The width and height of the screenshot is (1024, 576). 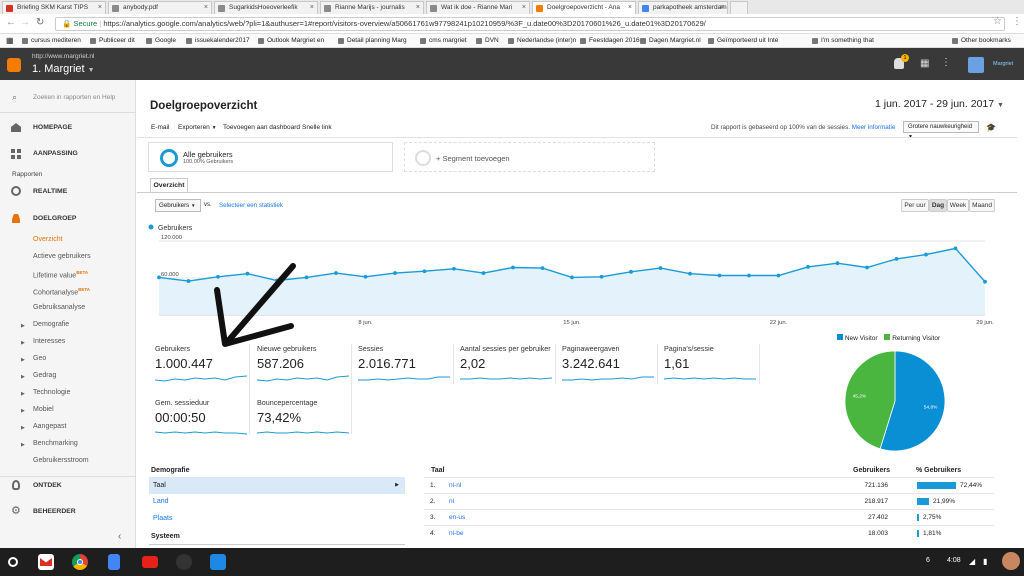 What do you see at coordinates (542, 41) in the screenshot?
I see `bookmark: Nederlandse (inter)n` at bounding box center [542, 41].